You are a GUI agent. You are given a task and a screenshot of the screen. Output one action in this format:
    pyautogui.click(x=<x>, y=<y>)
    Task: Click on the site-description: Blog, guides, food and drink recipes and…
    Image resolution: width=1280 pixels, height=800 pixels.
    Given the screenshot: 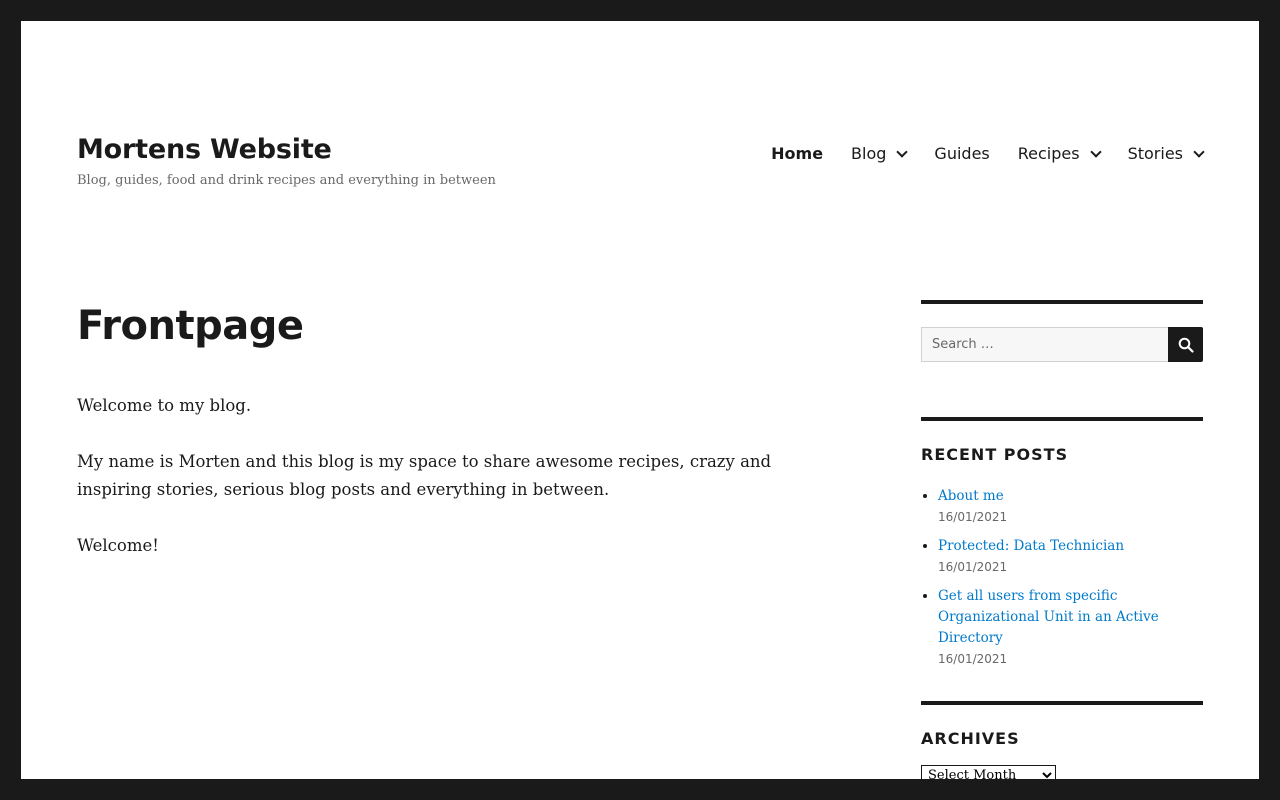 What is the action you would take?
    pyautogui.click(x=286, y=180)
    